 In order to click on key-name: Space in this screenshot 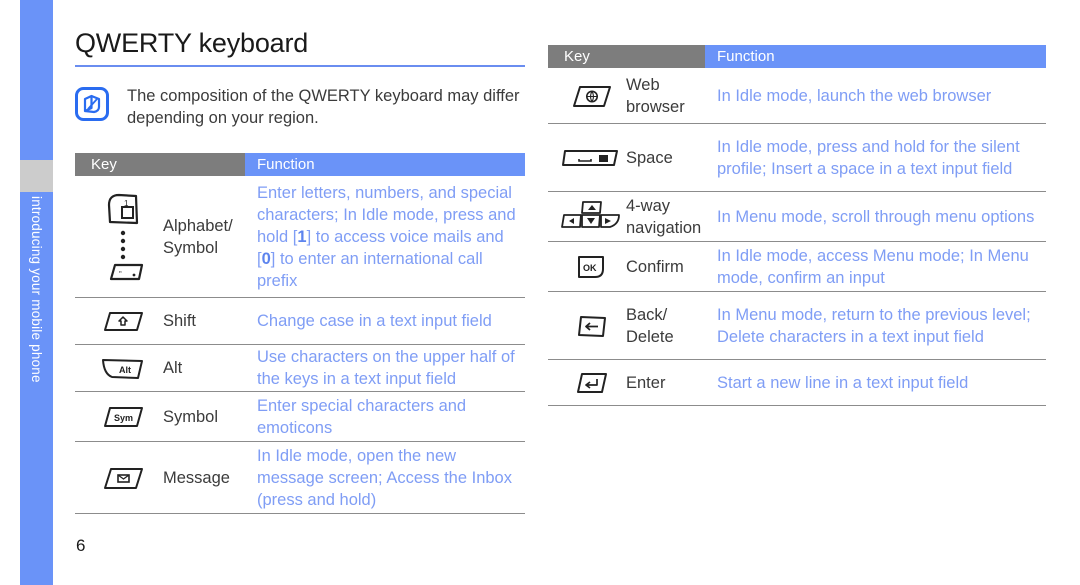, I will do `click(649, 157)`.